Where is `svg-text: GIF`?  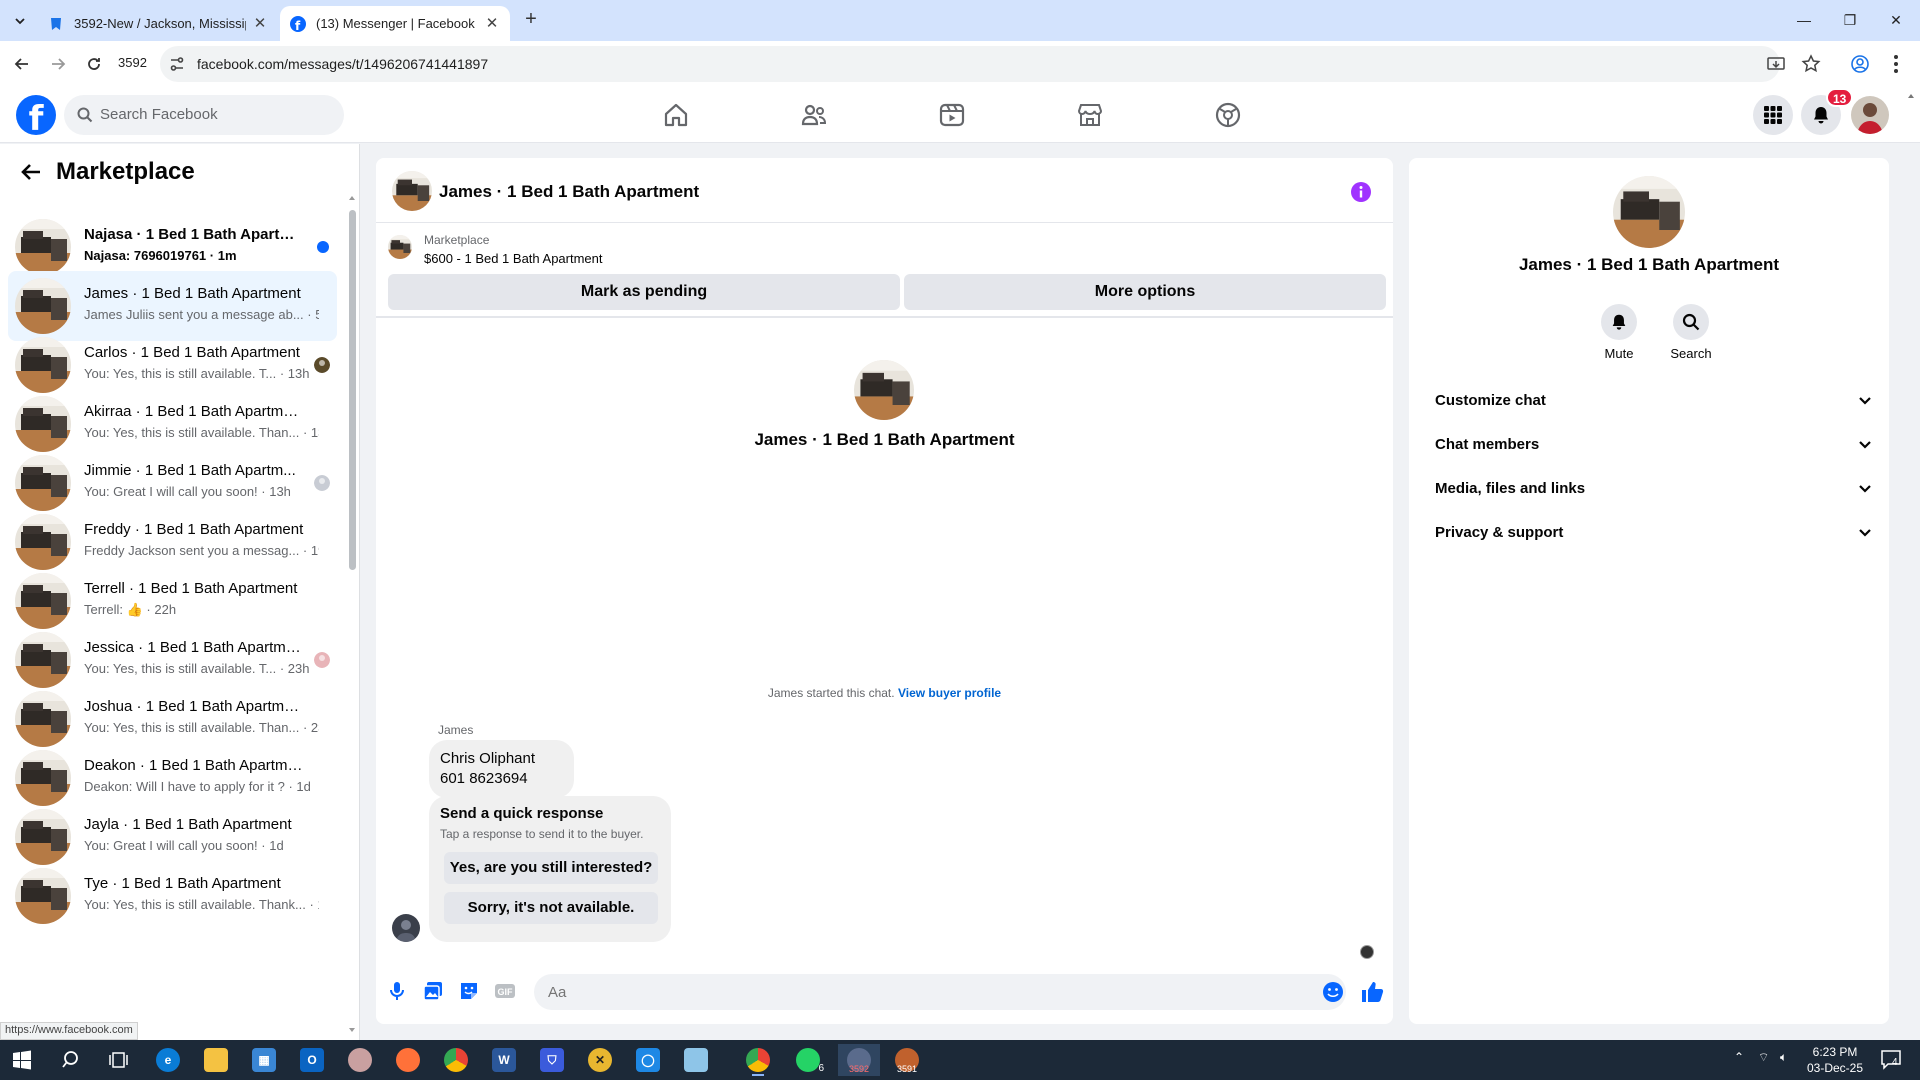
svg-text: GIF is located at coordinates (506, 992).